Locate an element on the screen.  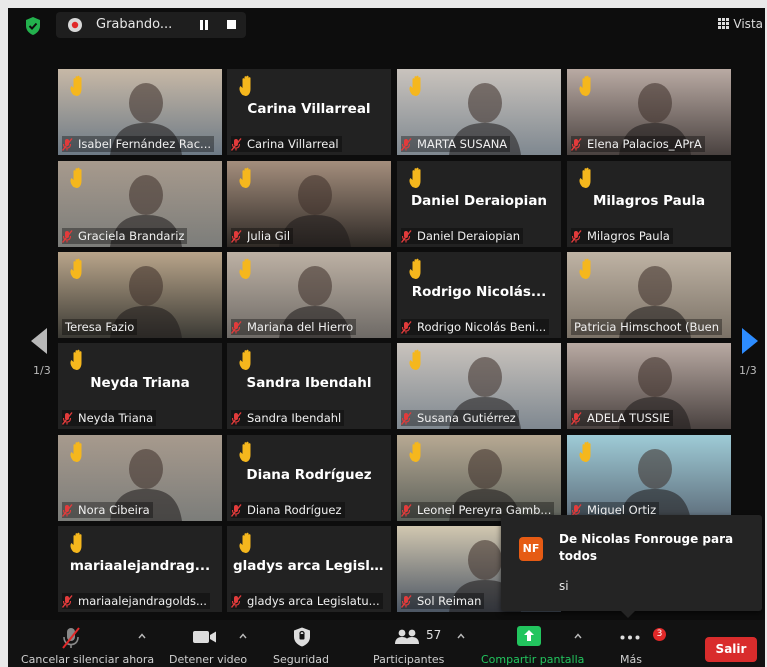
video-camera-icon is located at coordinates (204, 637).